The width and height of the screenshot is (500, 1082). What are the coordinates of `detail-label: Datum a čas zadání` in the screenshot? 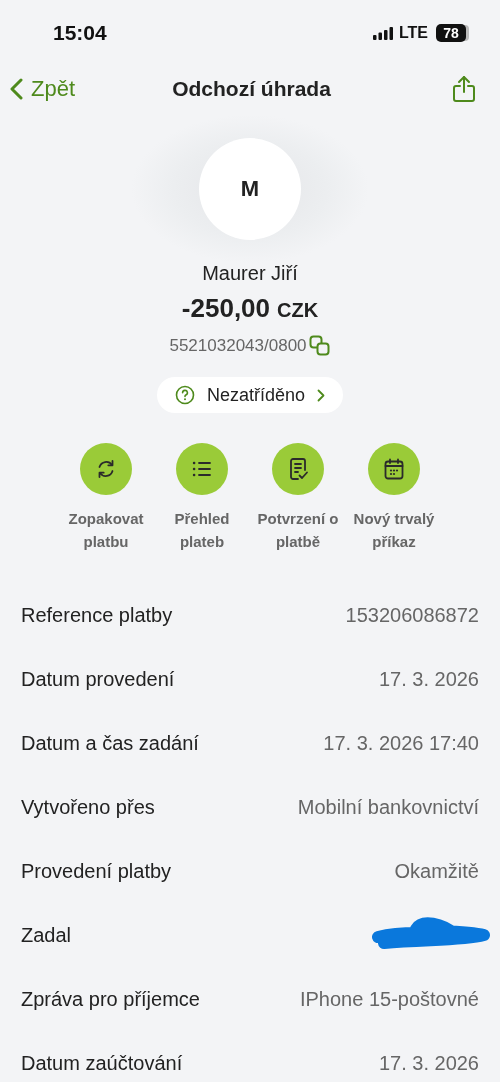 It's located at (110, 743).